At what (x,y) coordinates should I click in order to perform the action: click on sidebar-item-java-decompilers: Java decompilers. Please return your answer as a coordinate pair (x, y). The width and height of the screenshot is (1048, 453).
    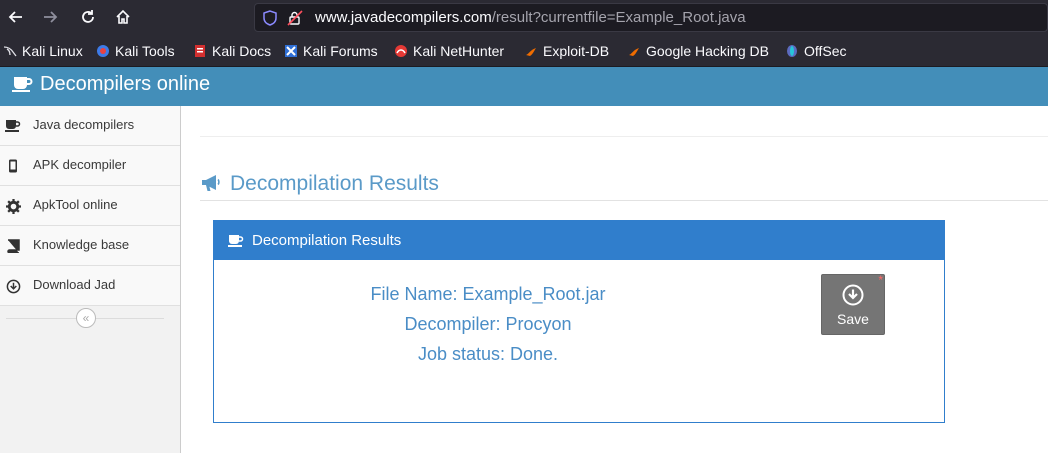
    Looking at the image, I should click on (90, 126).